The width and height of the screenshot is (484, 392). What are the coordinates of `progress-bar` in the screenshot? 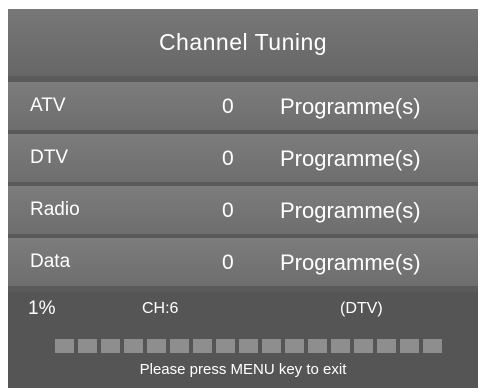 It's located at (248, 346).